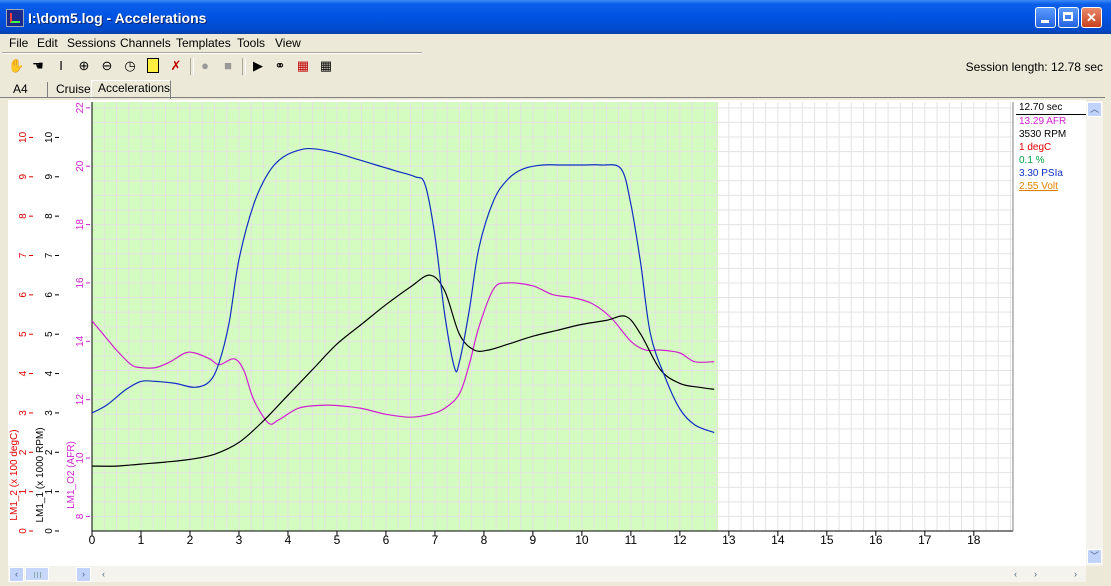 The height and width of the screenshot is (586, 1111). What do you see at coordinates (84, 66) in the screenshot?
I see `zoom-in-icon: ⊕` at bounding box center [84, 66].